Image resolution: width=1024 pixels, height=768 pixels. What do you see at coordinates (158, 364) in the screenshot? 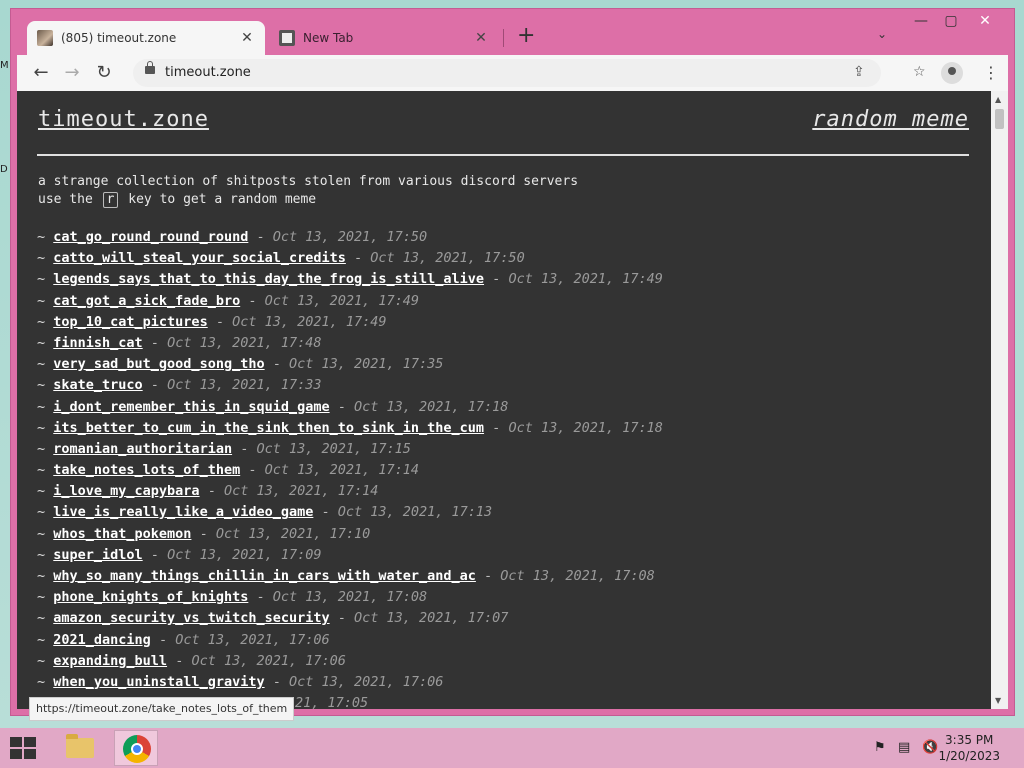
I see `meme-link: very_sad_but_good_song_tho` at bounding box center [158, 364].